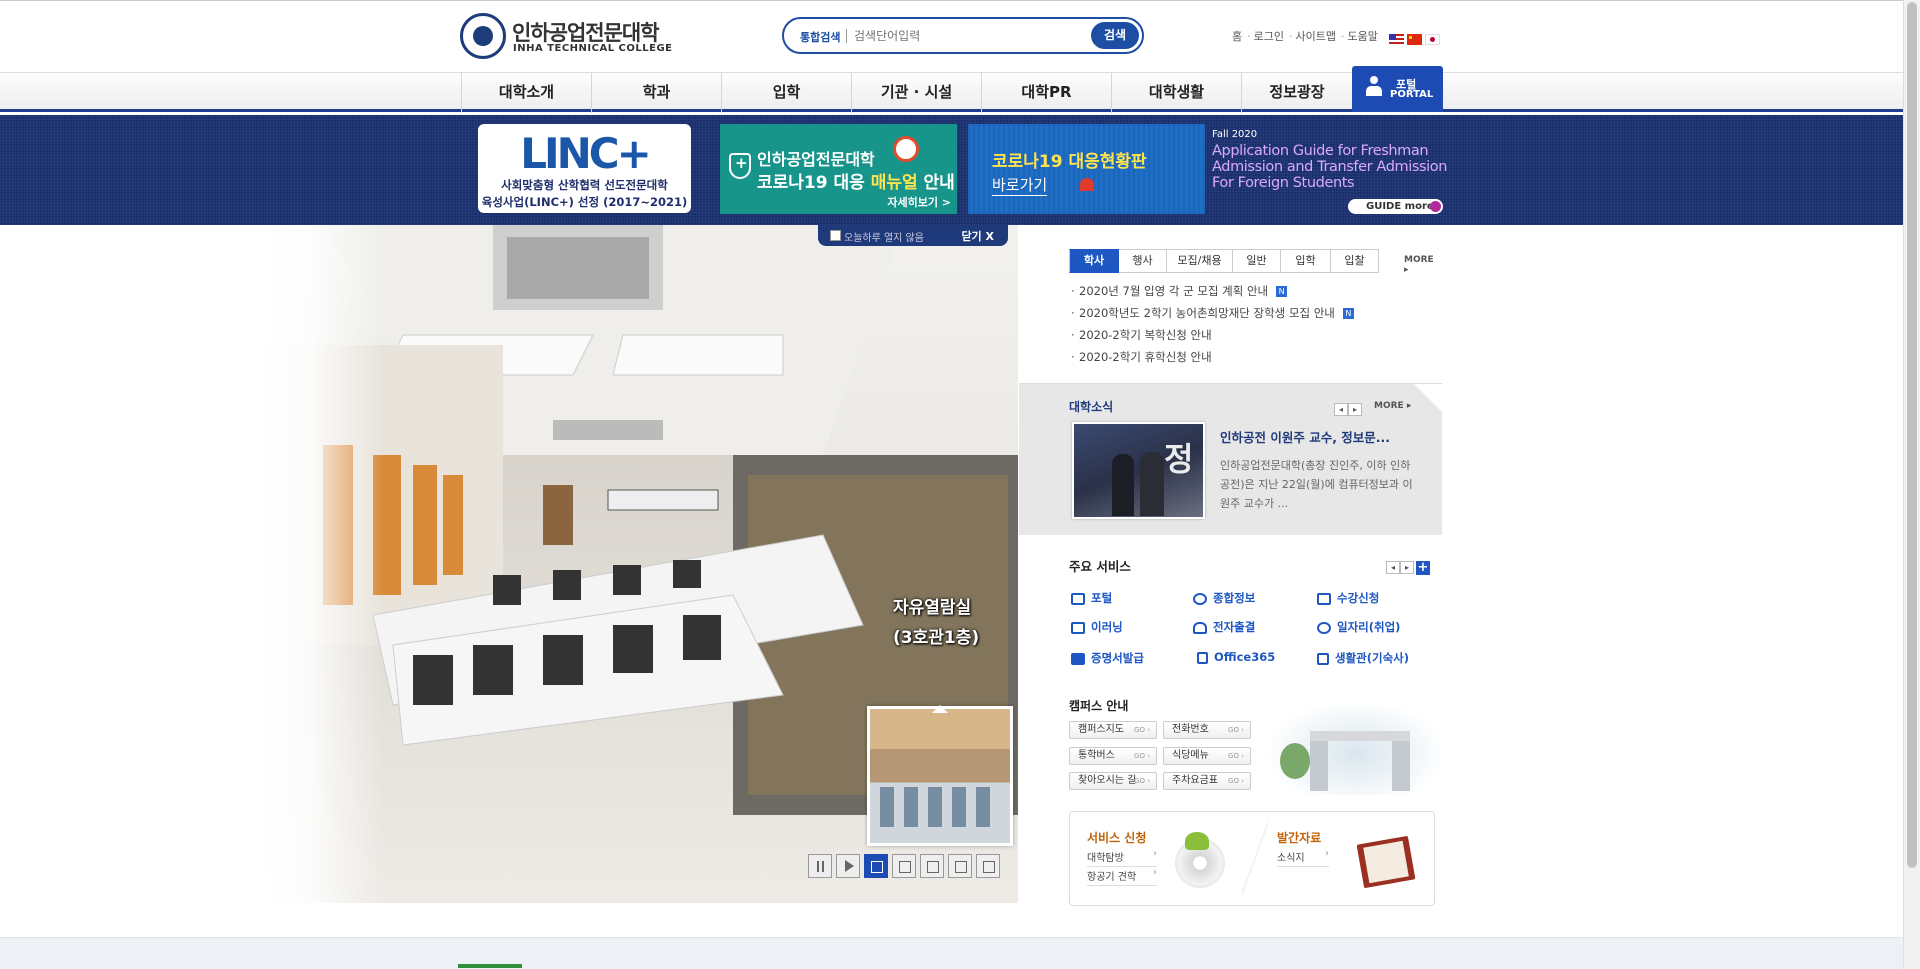  I want to click on campus-map-button: 캠퍼스지도 GO ›, so click(1113, 730).